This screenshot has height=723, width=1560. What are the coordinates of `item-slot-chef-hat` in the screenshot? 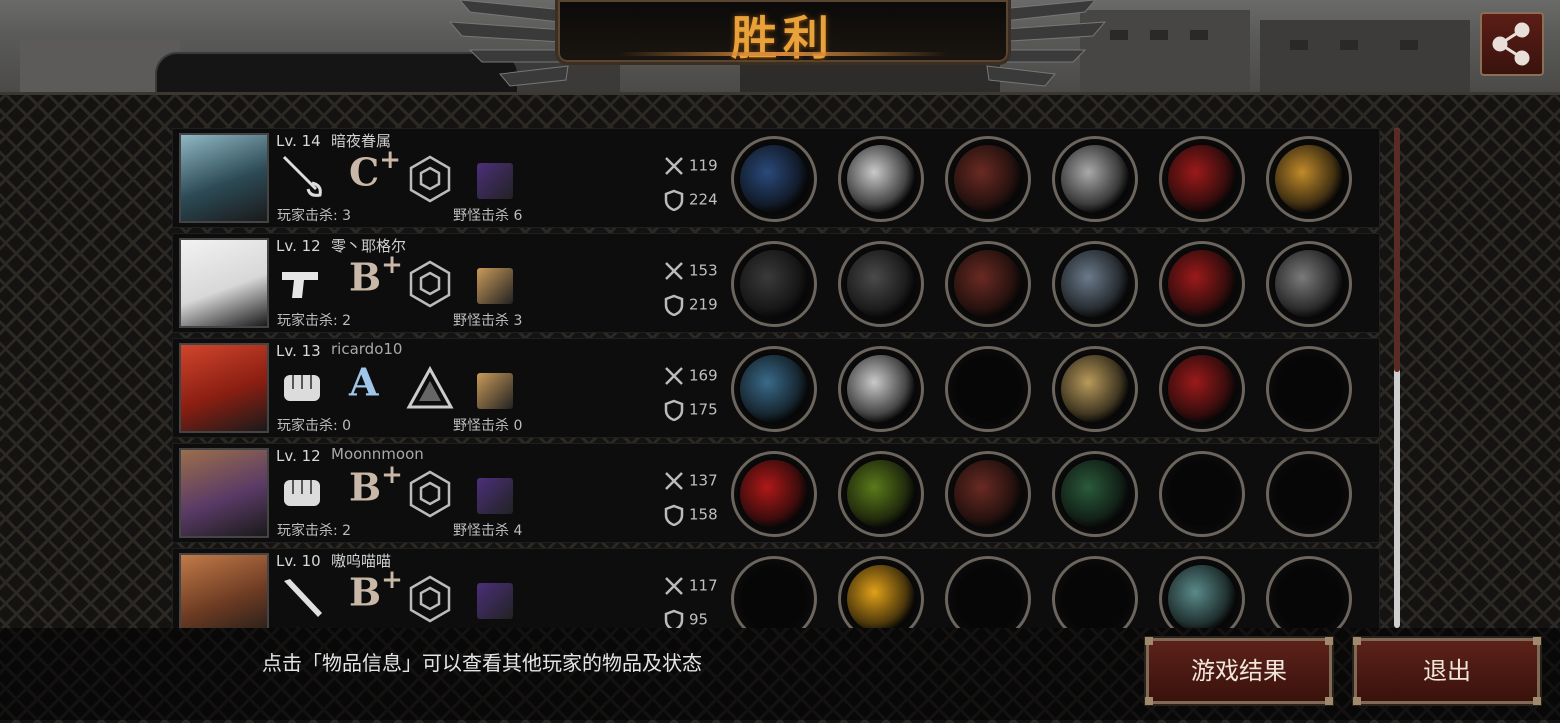 It's located at (774, 592).